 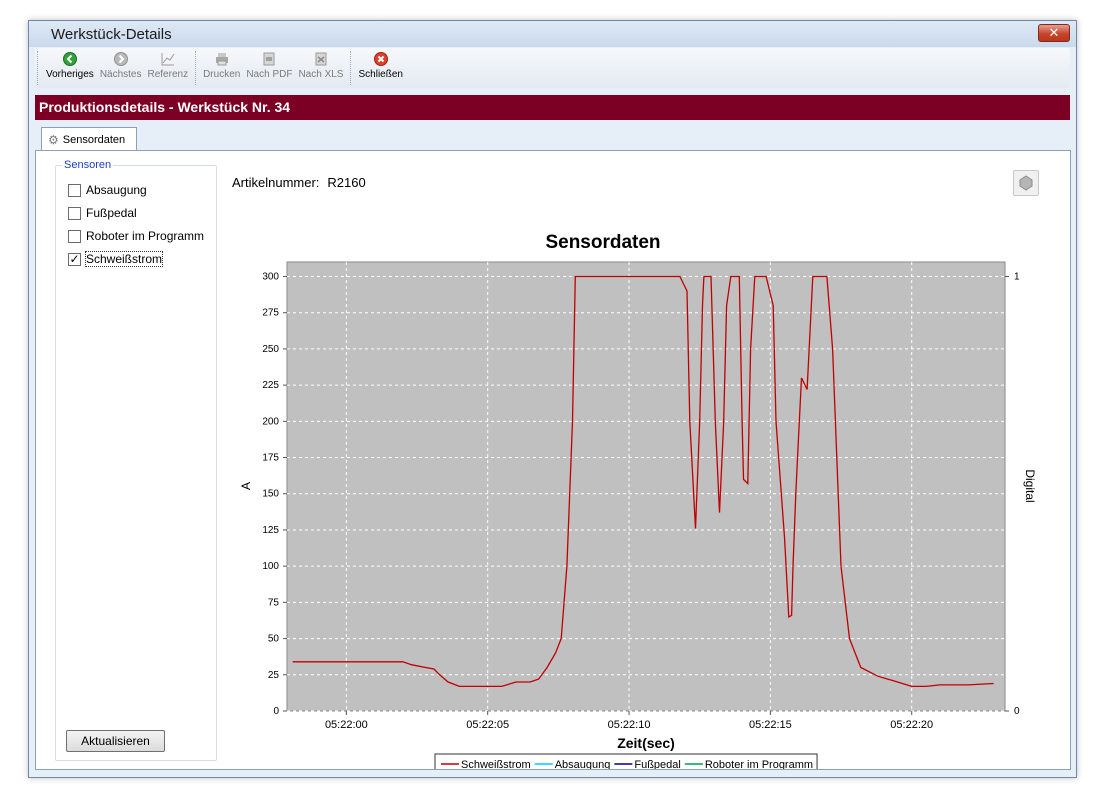 I want to click on legend-entry: Roboter im Programm, so click(x=759, y=764).